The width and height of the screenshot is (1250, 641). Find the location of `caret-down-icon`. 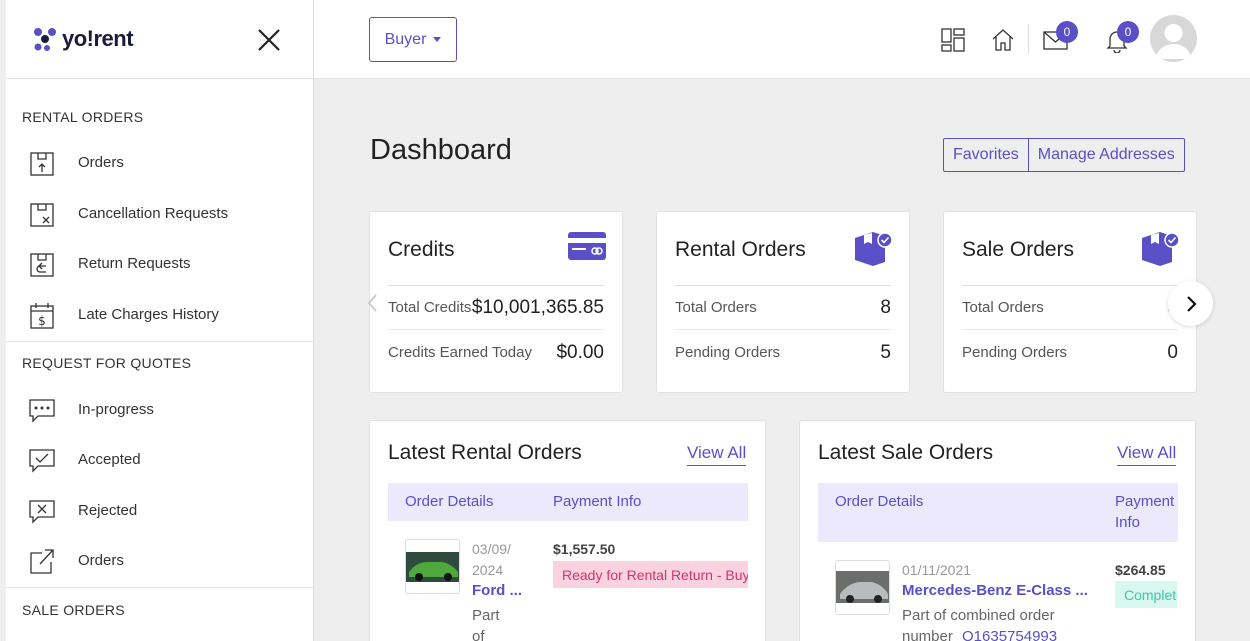

caret-down-icon is located at coordinates (437, 39).